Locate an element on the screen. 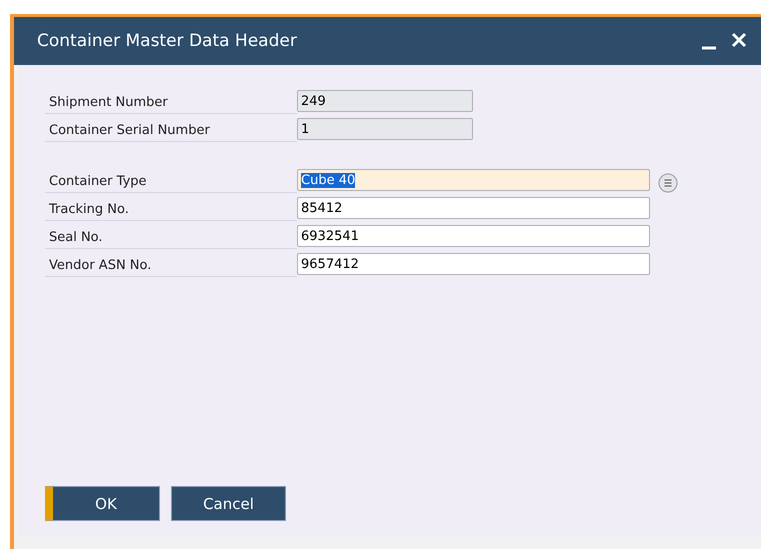 The image size is (761, 560). cancel-button: Cancel is located at coordinates (228, 503).